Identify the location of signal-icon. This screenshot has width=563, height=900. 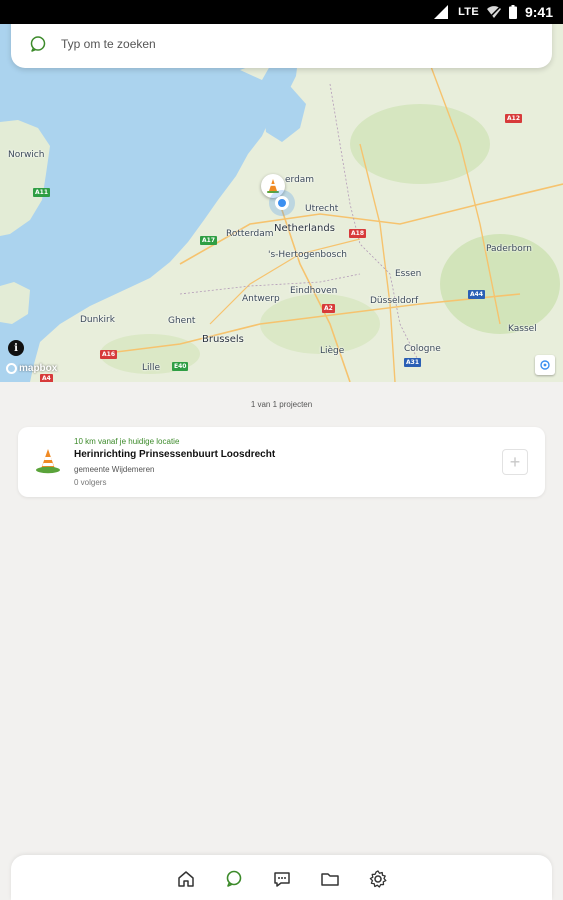
(441, 12).